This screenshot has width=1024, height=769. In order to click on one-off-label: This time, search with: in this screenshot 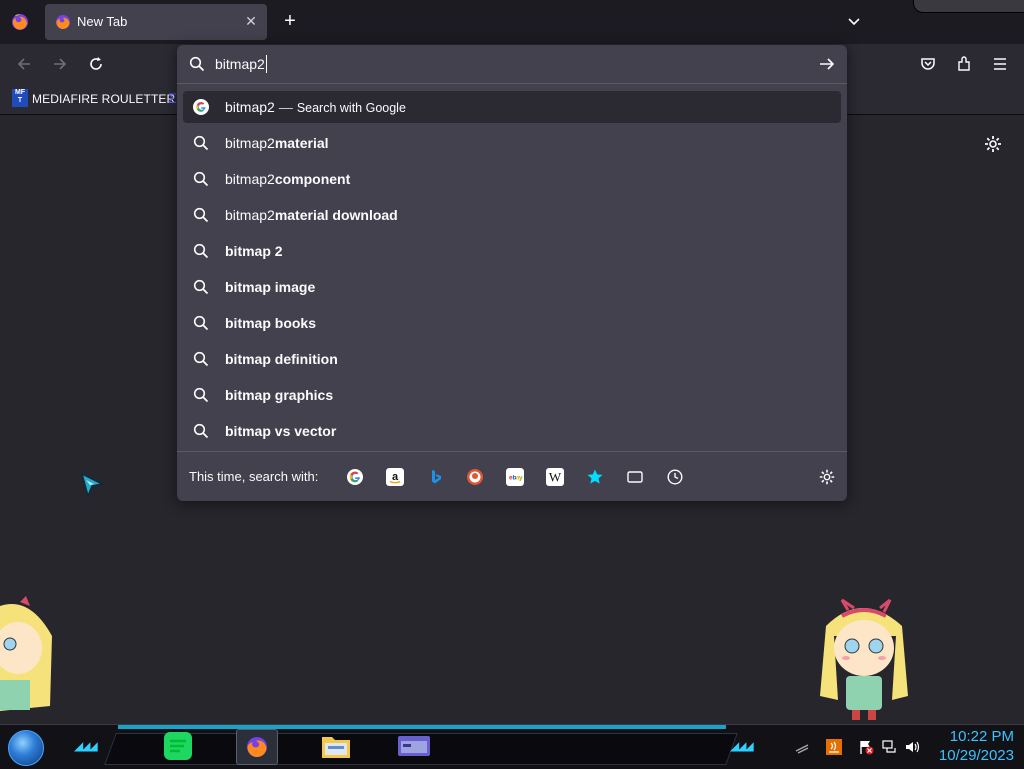, I will do `click(254, 476)`.